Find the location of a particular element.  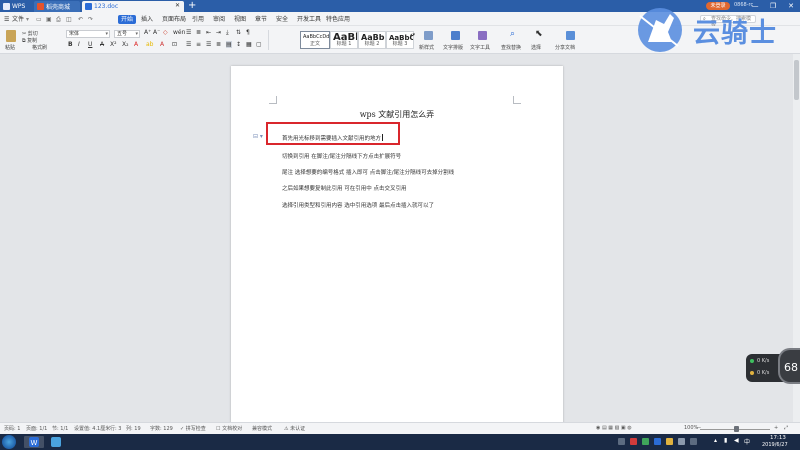

text-layout-button: 文字排版 is located at coordinates (453, 47).